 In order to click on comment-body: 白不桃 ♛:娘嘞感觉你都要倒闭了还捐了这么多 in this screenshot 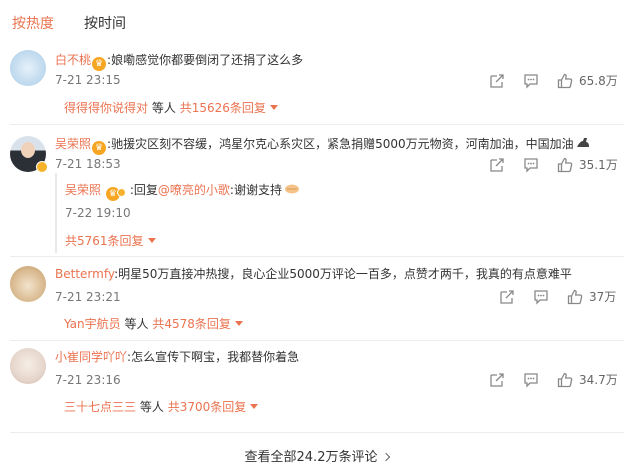, I will do `click(179, 61)`.